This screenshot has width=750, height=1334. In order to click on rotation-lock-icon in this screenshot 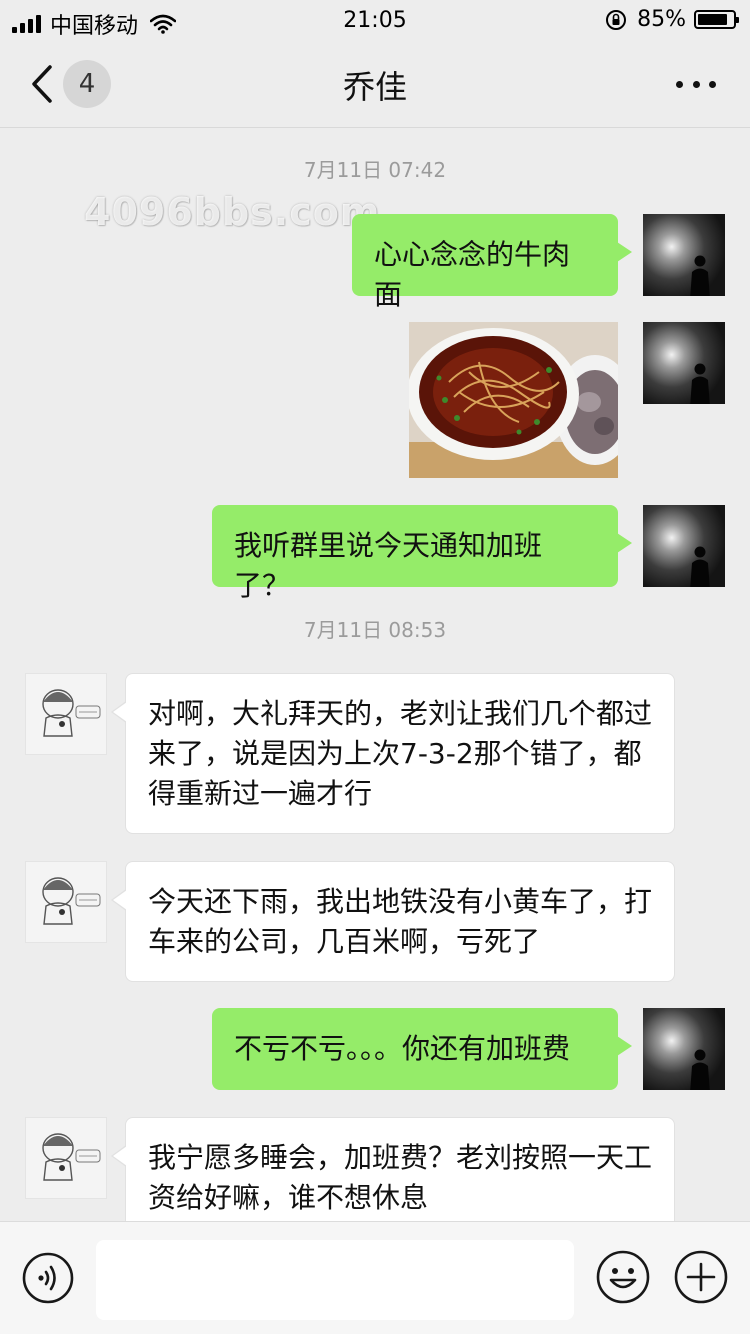, I will do `click(616, 19)`.